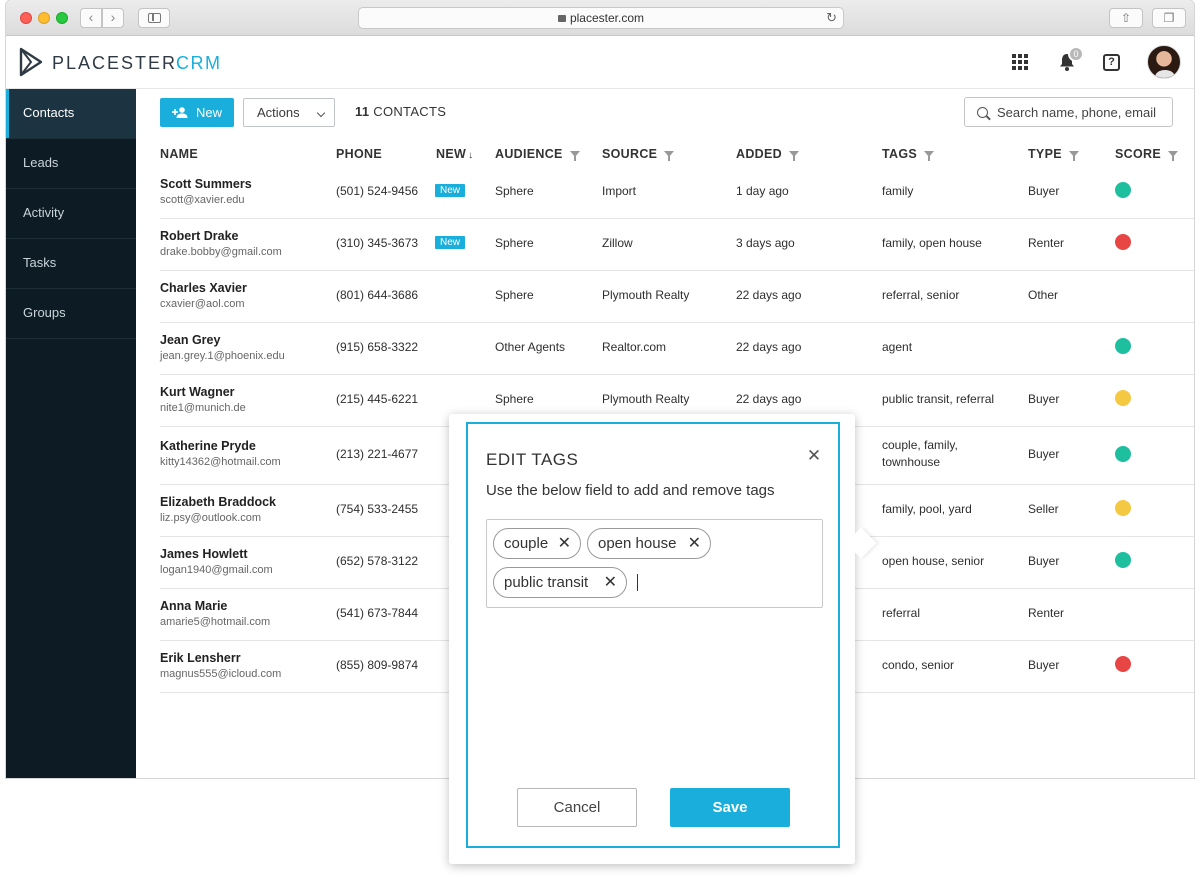 Image resolution: width=1200 pixels, height=878 pixels. Describe the element at coordinates (203, 288) in the screenshot. I see `contact-name: Charles Xavier` at that location.